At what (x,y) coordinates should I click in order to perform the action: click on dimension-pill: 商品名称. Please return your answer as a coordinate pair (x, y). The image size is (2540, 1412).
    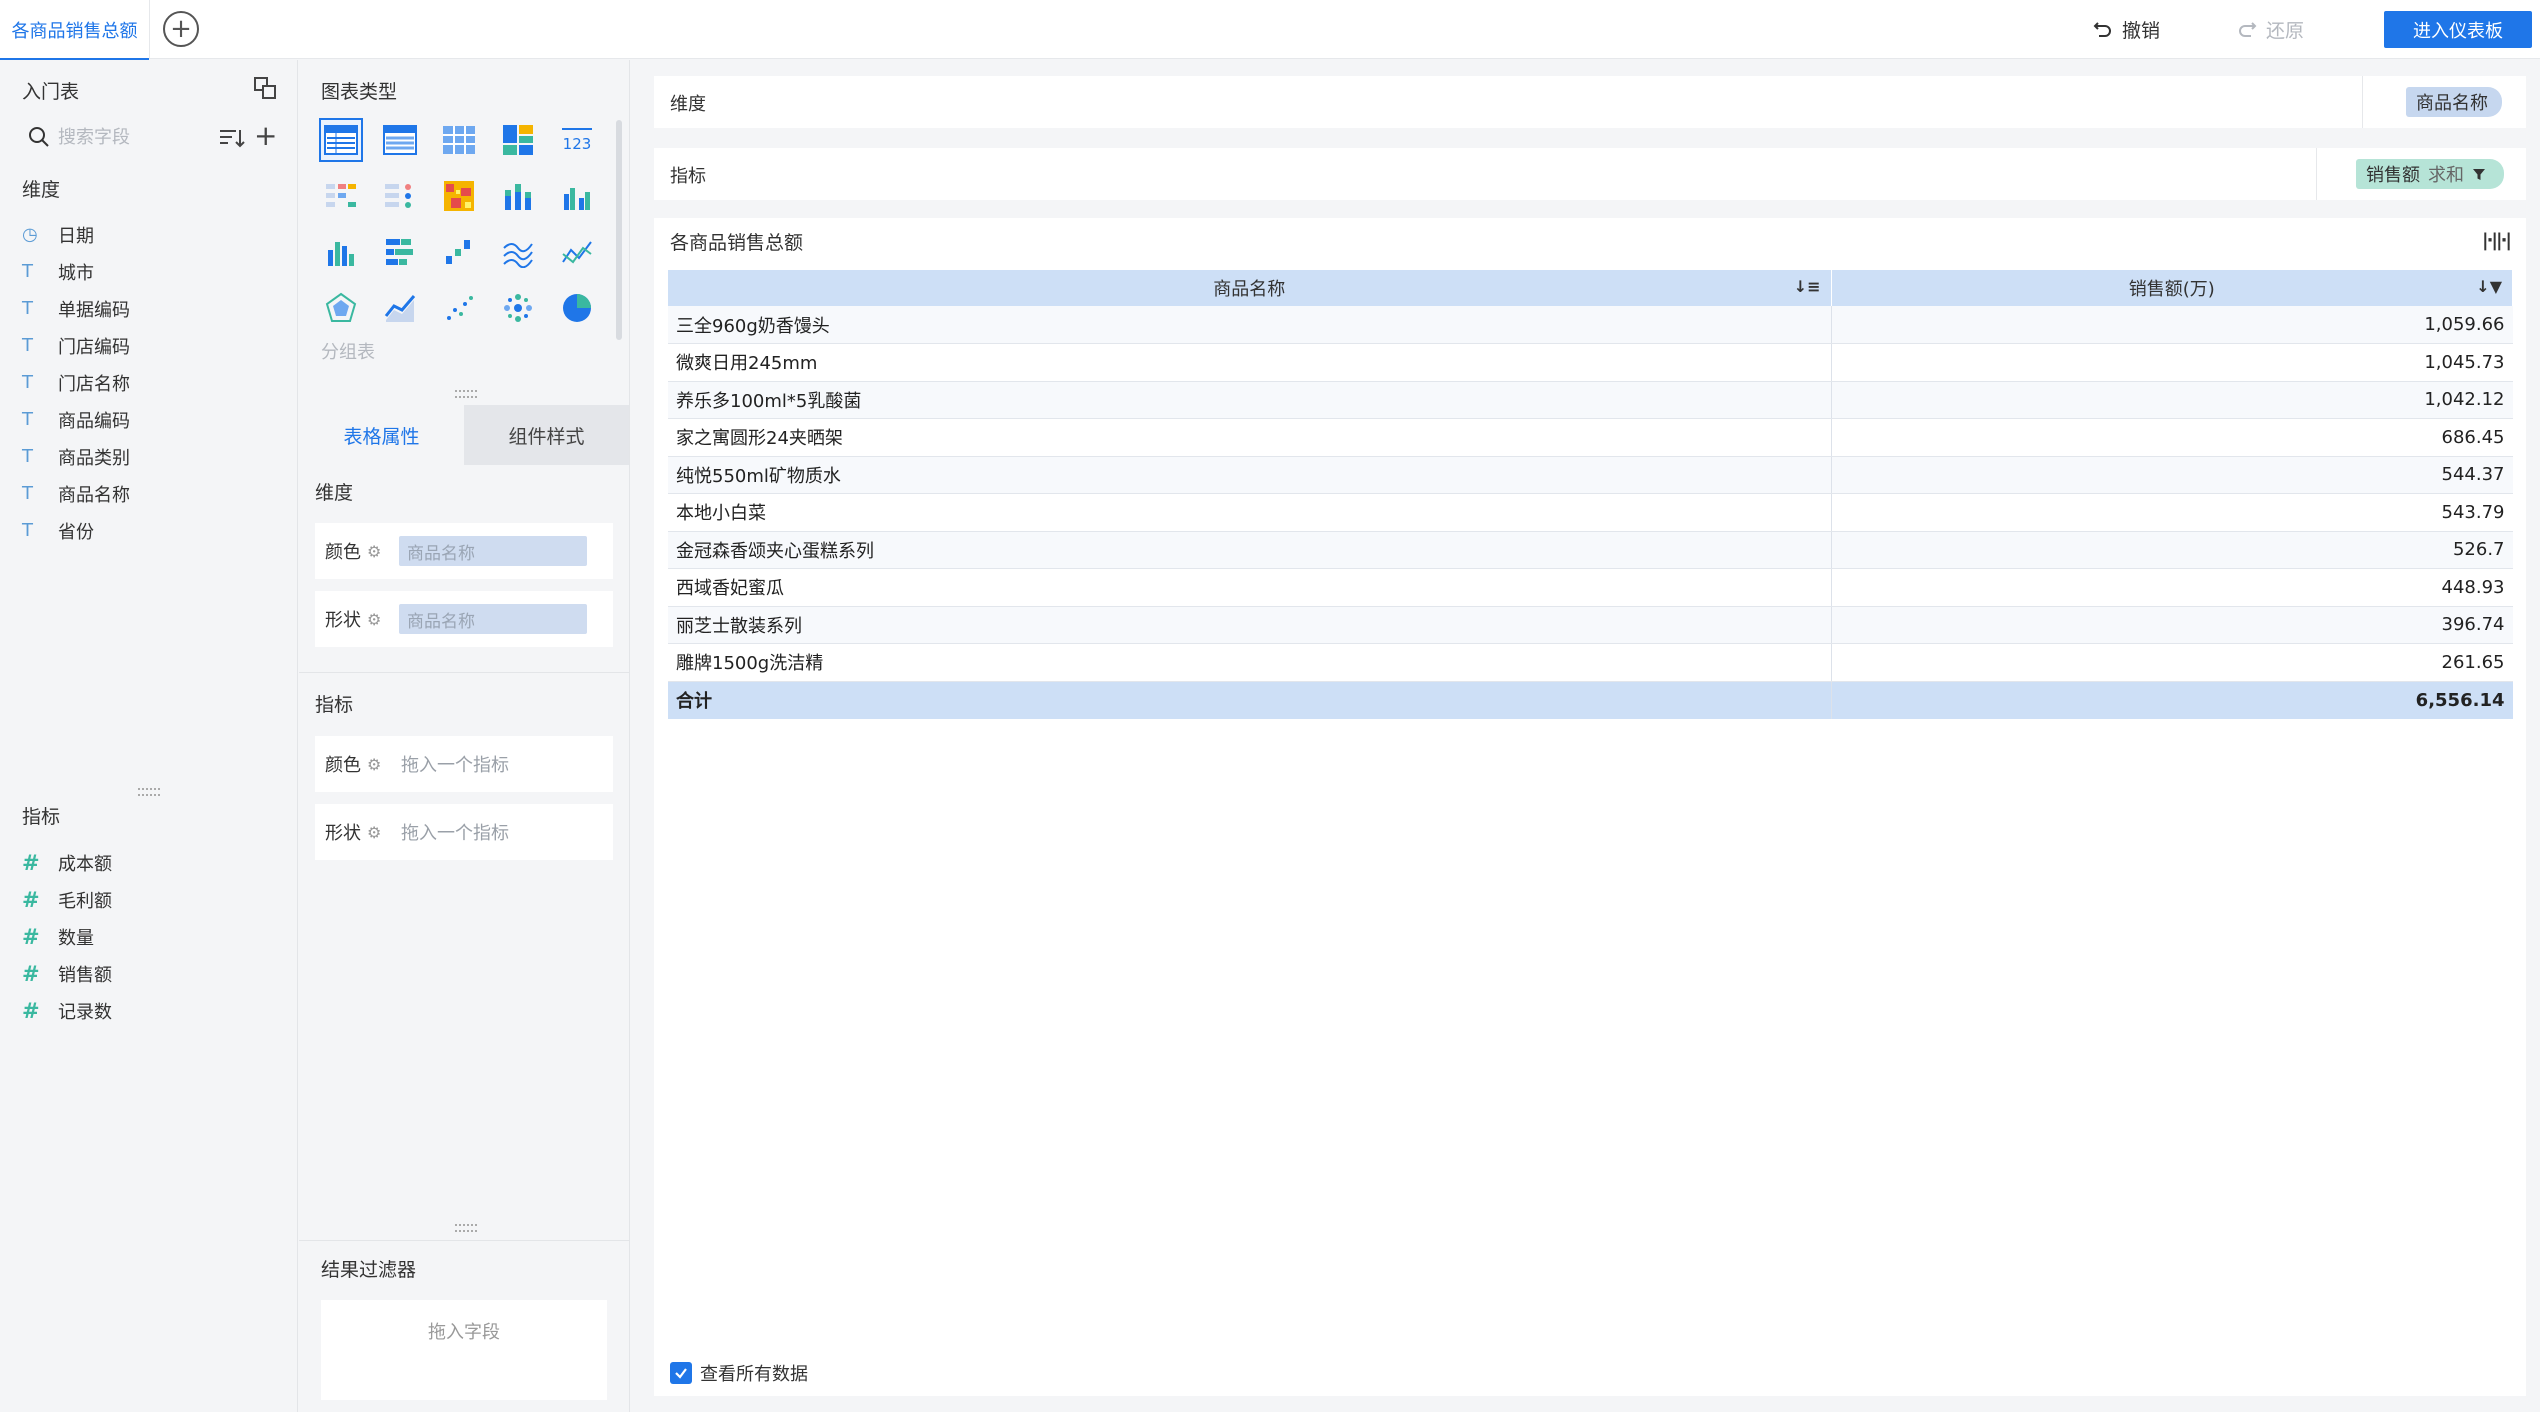
    Looking at the image, I should click on (2454, 102).